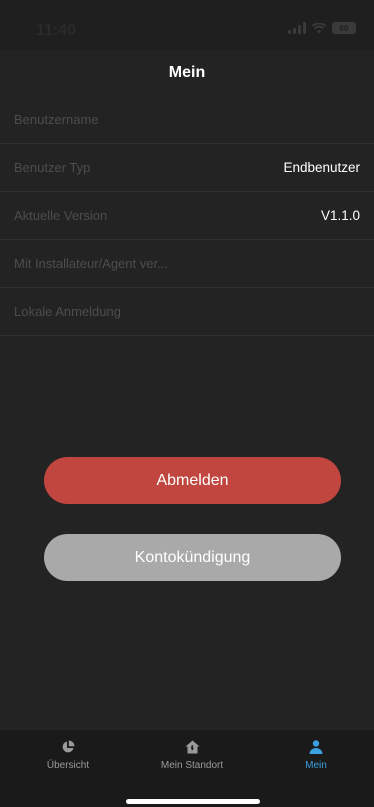 The width and height of the screenshot is (374, 807). I want to click on row-label: Aktuelle Version, so click(61, 215).